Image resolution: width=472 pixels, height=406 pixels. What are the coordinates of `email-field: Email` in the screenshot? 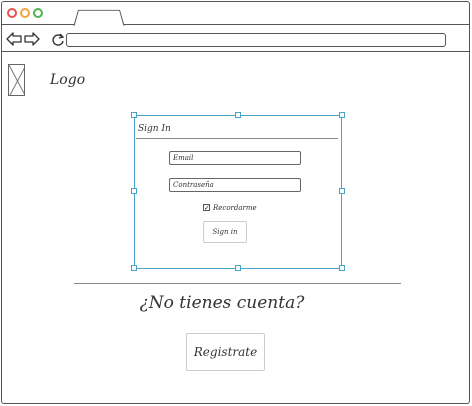 It's located at (235, 158).